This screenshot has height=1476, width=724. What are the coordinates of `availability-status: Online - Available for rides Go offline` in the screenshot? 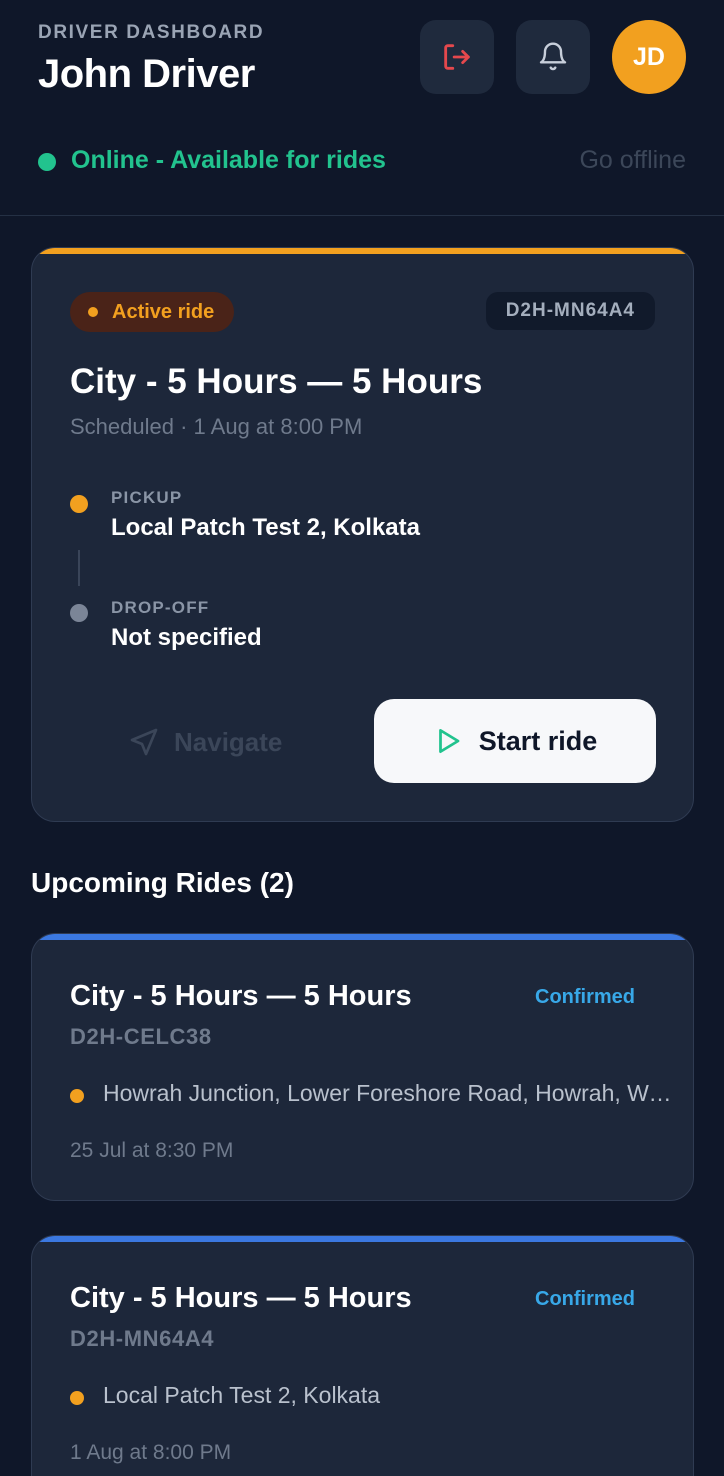 It's located at (362, 162).